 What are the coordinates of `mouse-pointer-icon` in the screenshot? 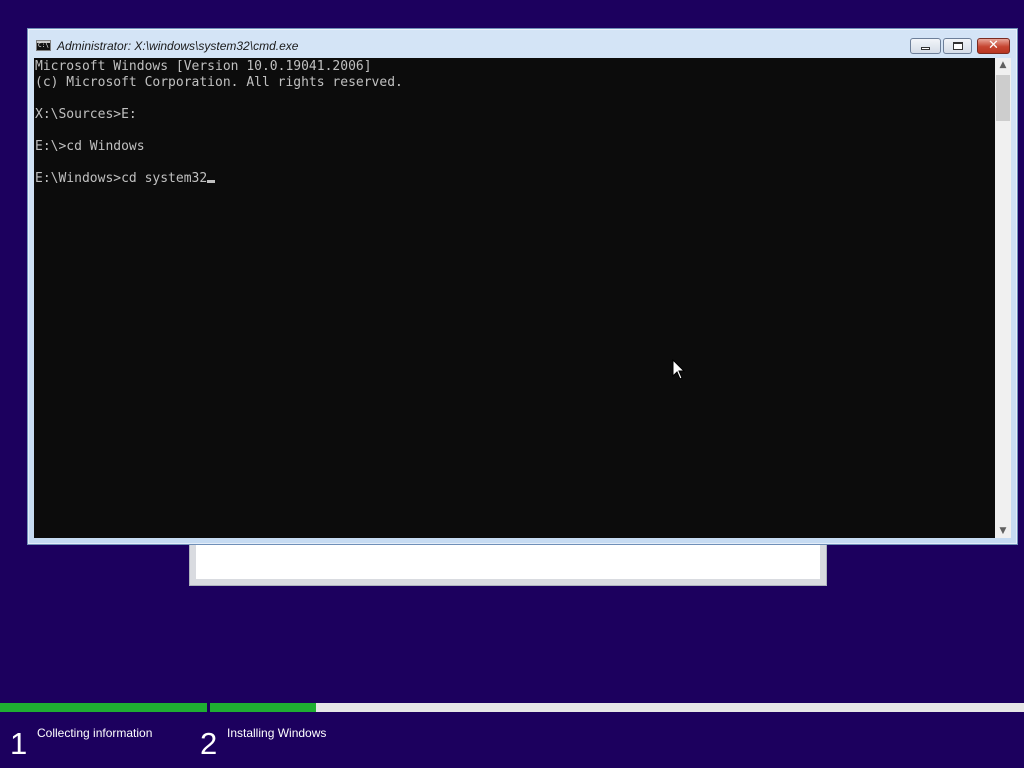 It's located at (679, 369).